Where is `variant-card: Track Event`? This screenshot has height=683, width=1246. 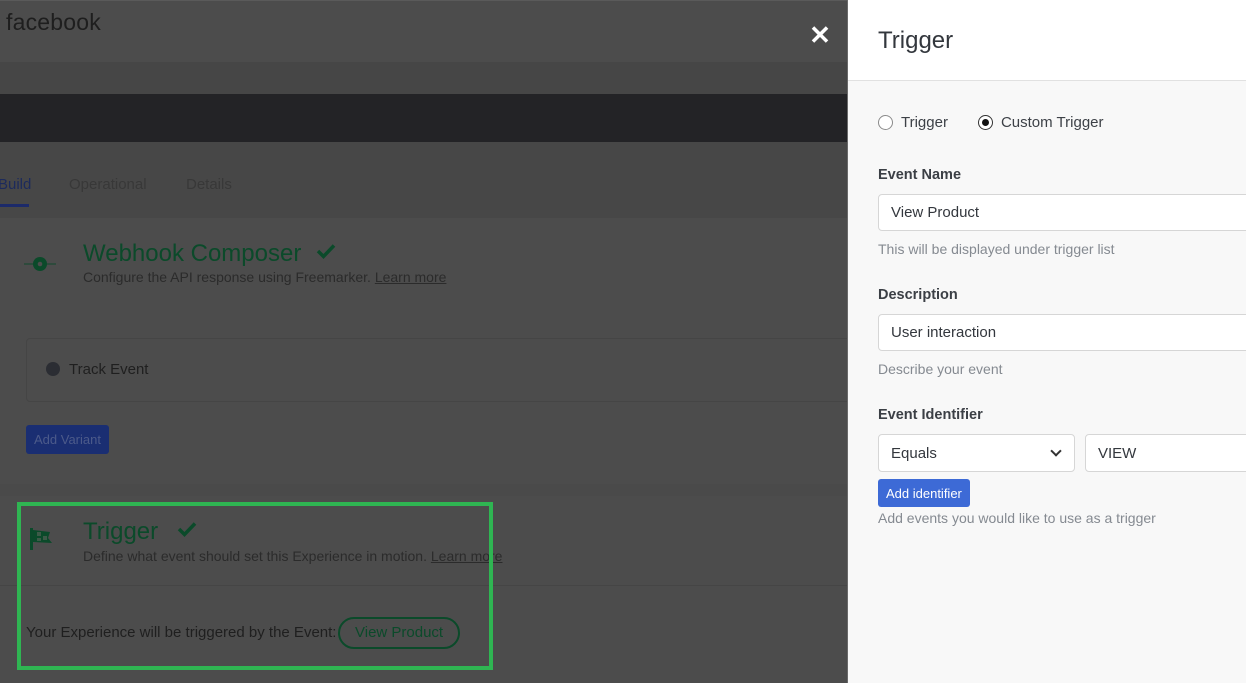
variant-card: Track Event is located at coordinates (436, 370).